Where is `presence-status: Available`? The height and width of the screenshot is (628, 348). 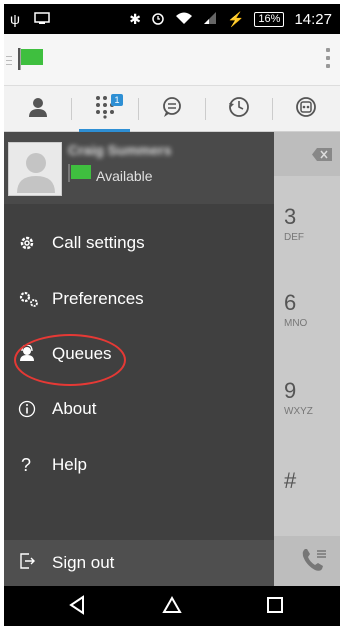 presence-status: Available is located at coordinates (110, 175).